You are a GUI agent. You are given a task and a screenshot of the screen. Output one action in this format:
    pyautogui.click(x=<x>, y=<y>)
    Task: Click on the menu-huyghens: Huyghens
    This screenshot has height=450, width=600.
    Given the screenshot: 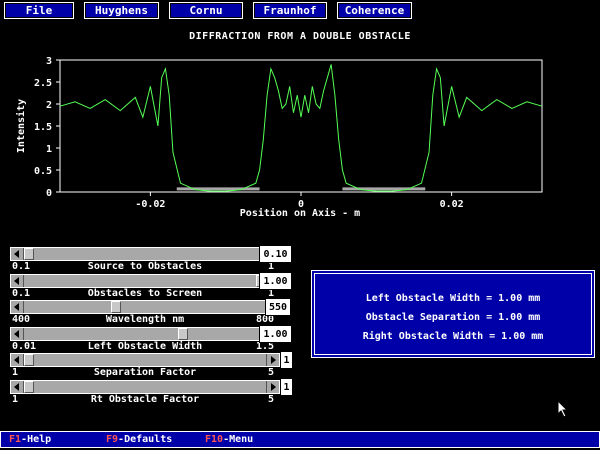 What is the action you would take?
    pyautogui.click(x=121, y=10)
    